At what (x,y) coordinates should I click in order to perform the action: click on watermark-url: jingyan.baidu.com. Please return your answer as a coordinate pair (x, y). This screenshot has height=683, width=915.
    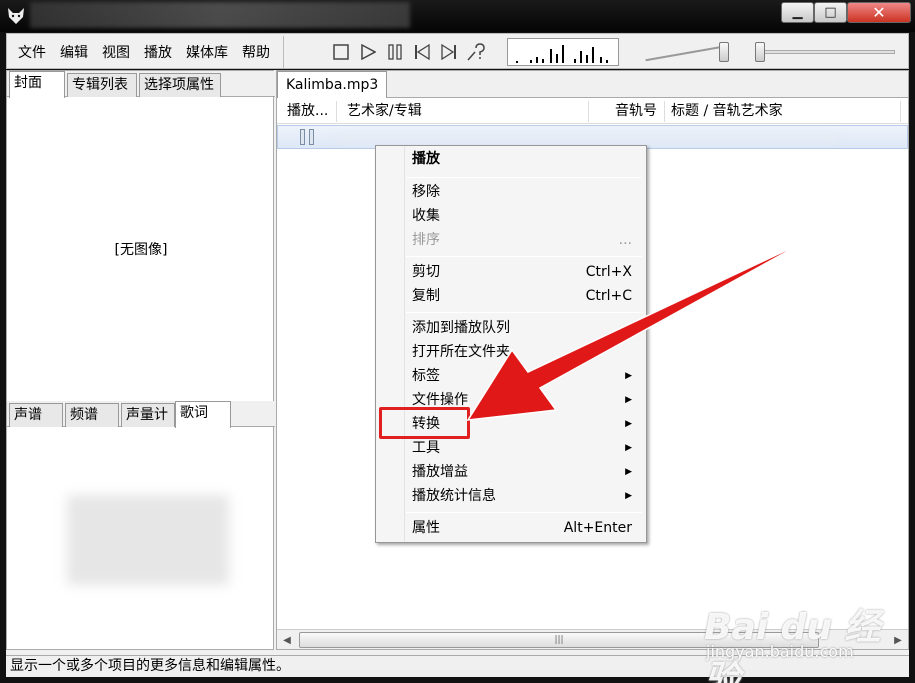
    Looking at the image, I should click on (780, 651).